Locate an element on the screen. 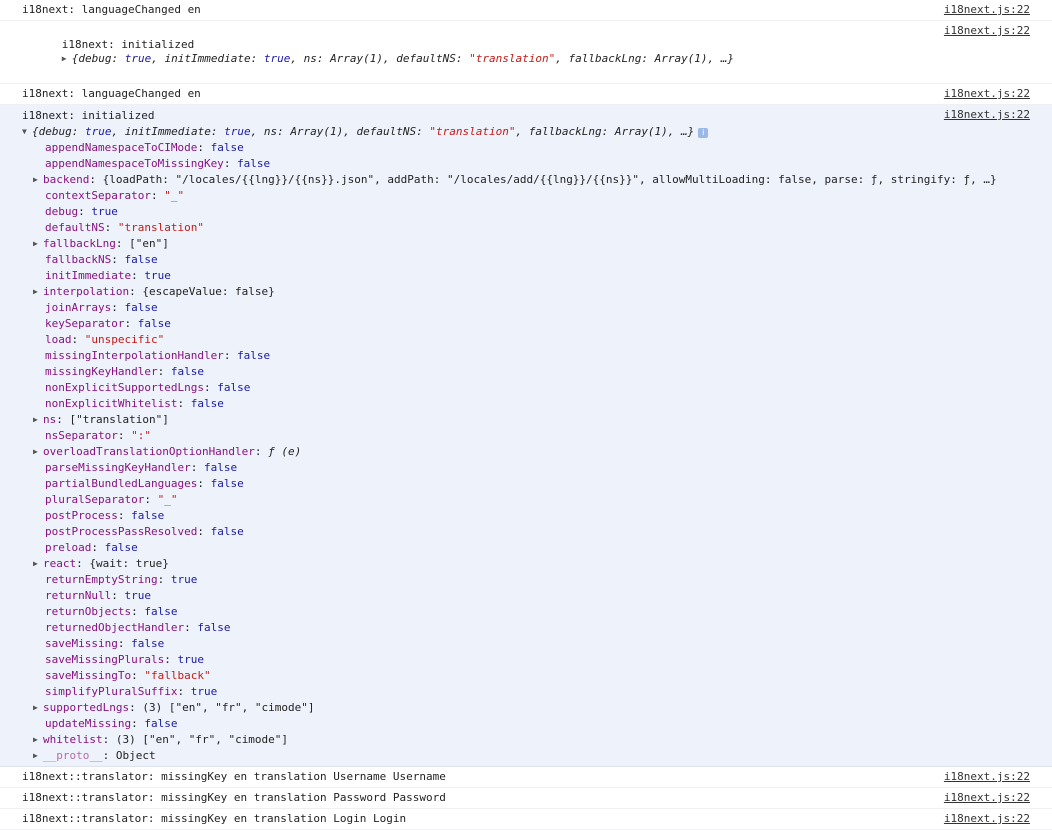 The height and width of the screenshot is (830, 1052). property-row: postProcessPassResolved: false is located at coordinates (144, 531).